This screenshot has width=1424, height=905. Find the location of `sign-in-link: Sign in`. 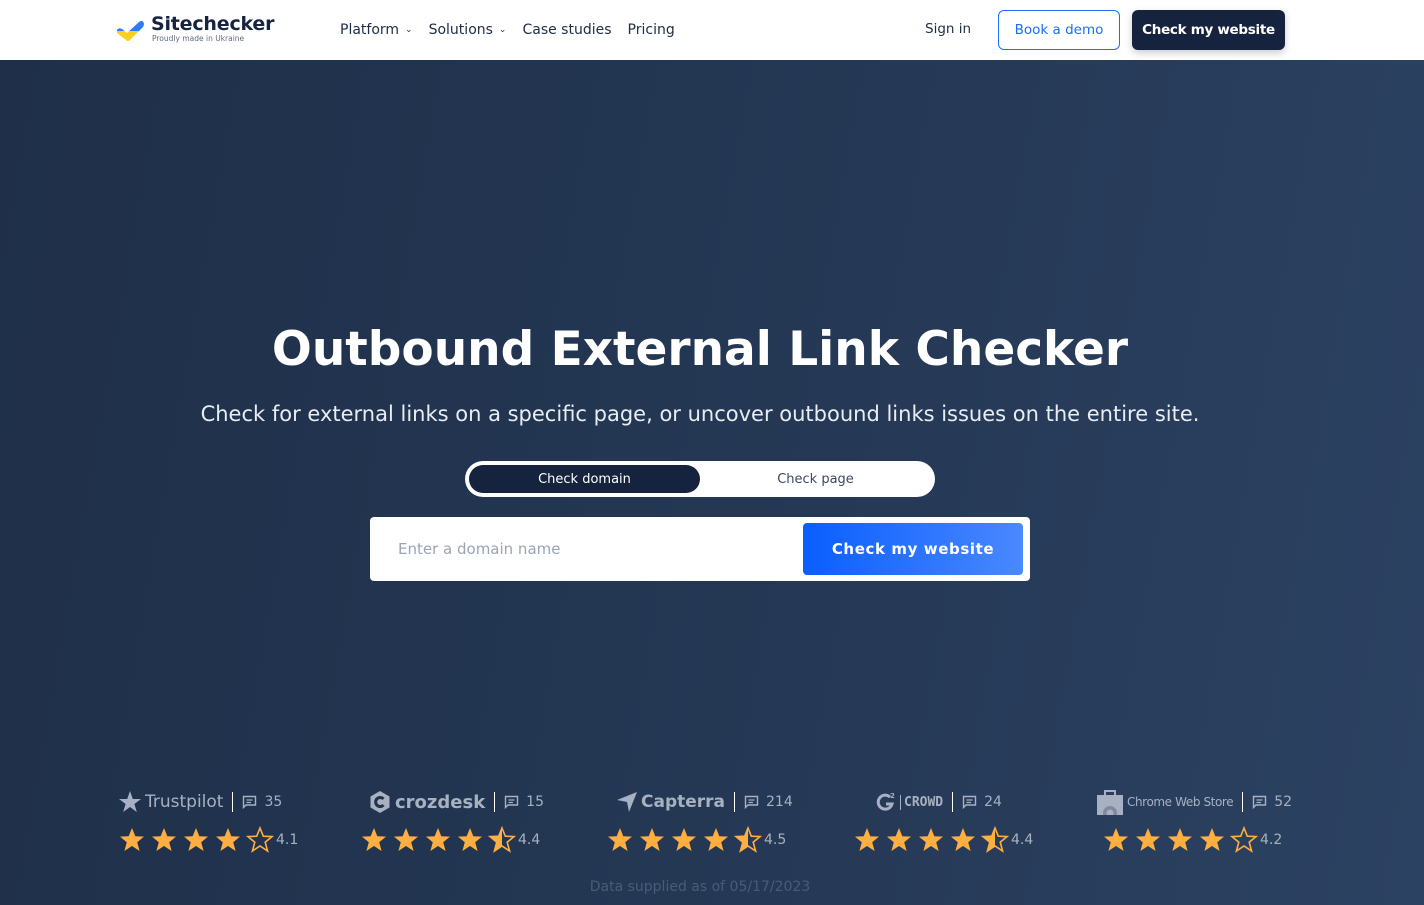

sign-in-link: Sign in is located at coordinates (948, 29).